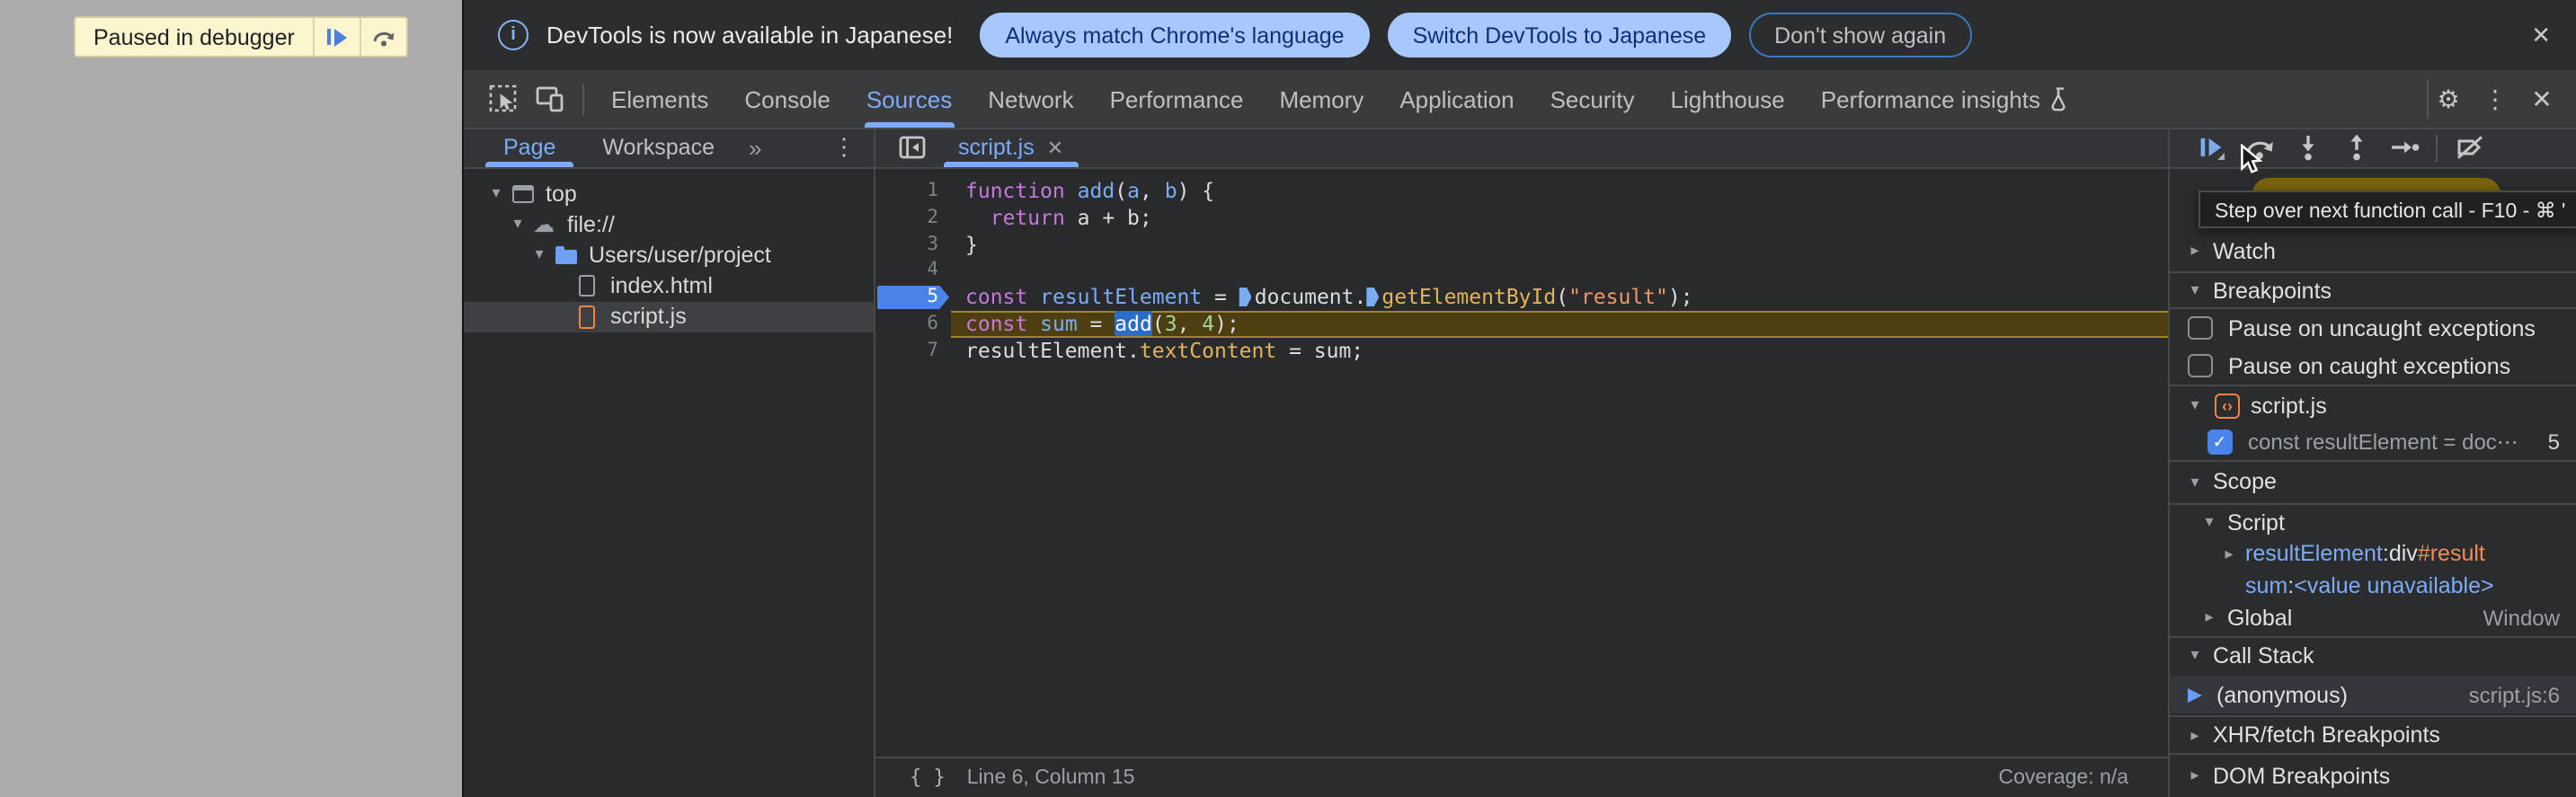 This screenshot has width=2576, height=797. Describe the element at coordinates (659, 99) in the screenshot. I see `panel-tab-elements: Elements` at that location.